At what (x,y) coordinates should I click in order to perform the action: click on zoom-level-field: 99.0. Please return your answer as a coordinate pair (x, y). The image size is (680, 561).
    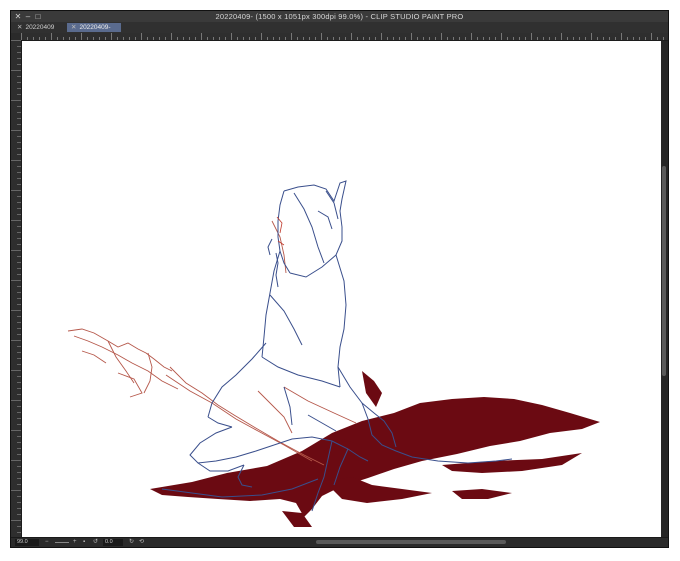
    Looking at the image, I should click on (27, 542).